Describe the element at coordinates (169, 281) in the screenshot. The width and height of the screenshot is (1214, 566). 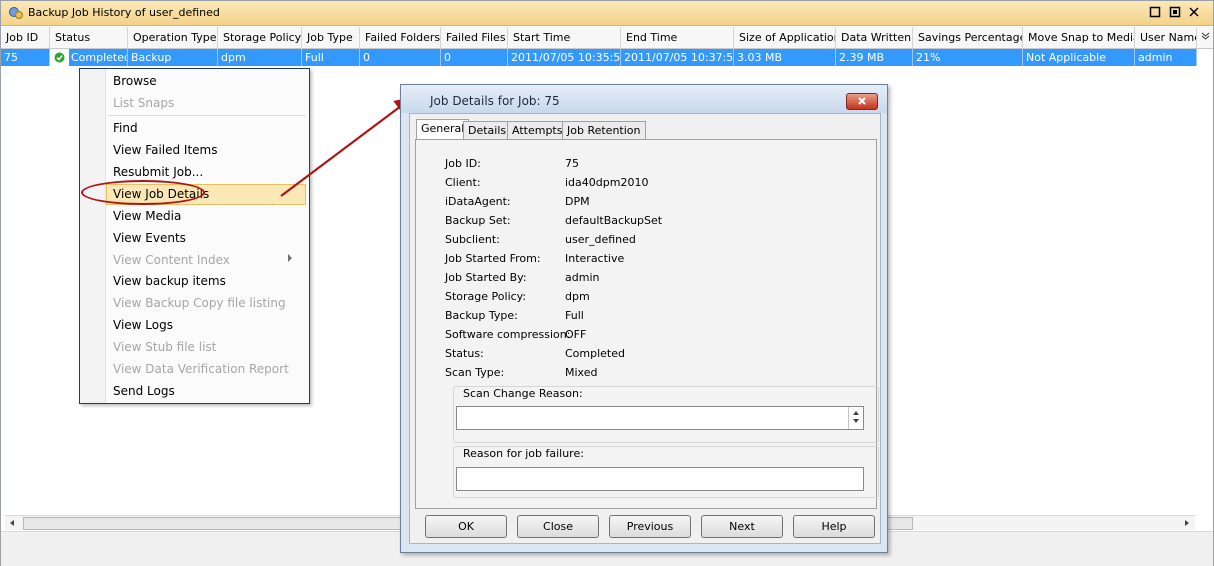
I see `menu-item-view-backup-items: View backup items` at that location.